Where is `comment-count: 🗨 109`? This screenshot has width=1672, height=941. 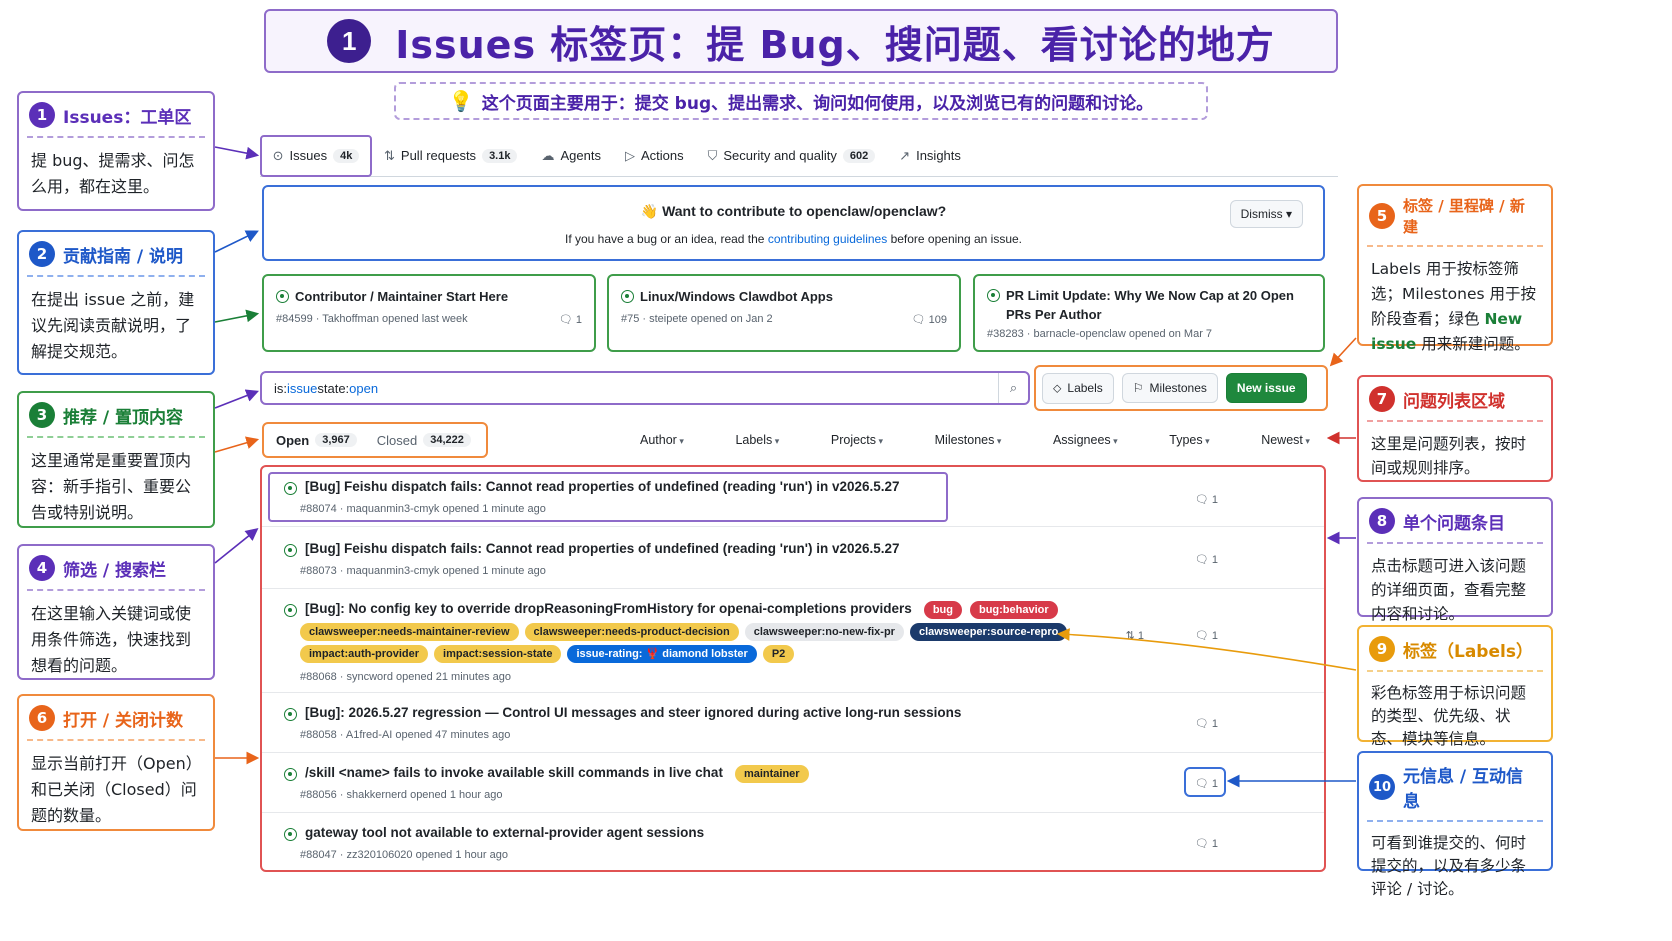
comment-count: 🗨 109 is located at coordinates (929, 320).